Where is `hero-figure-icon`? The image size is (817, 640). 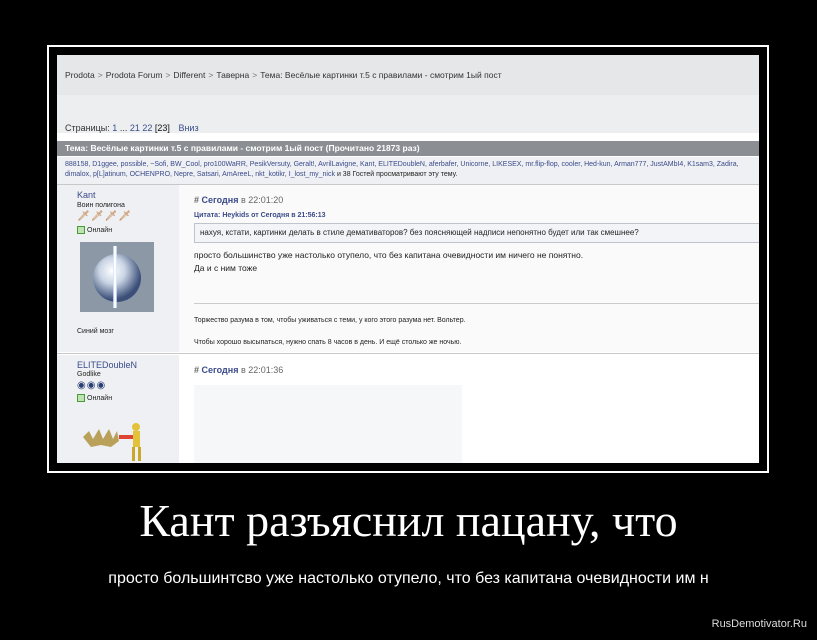 hero-figure-icon is located at coordinates (112, 442).